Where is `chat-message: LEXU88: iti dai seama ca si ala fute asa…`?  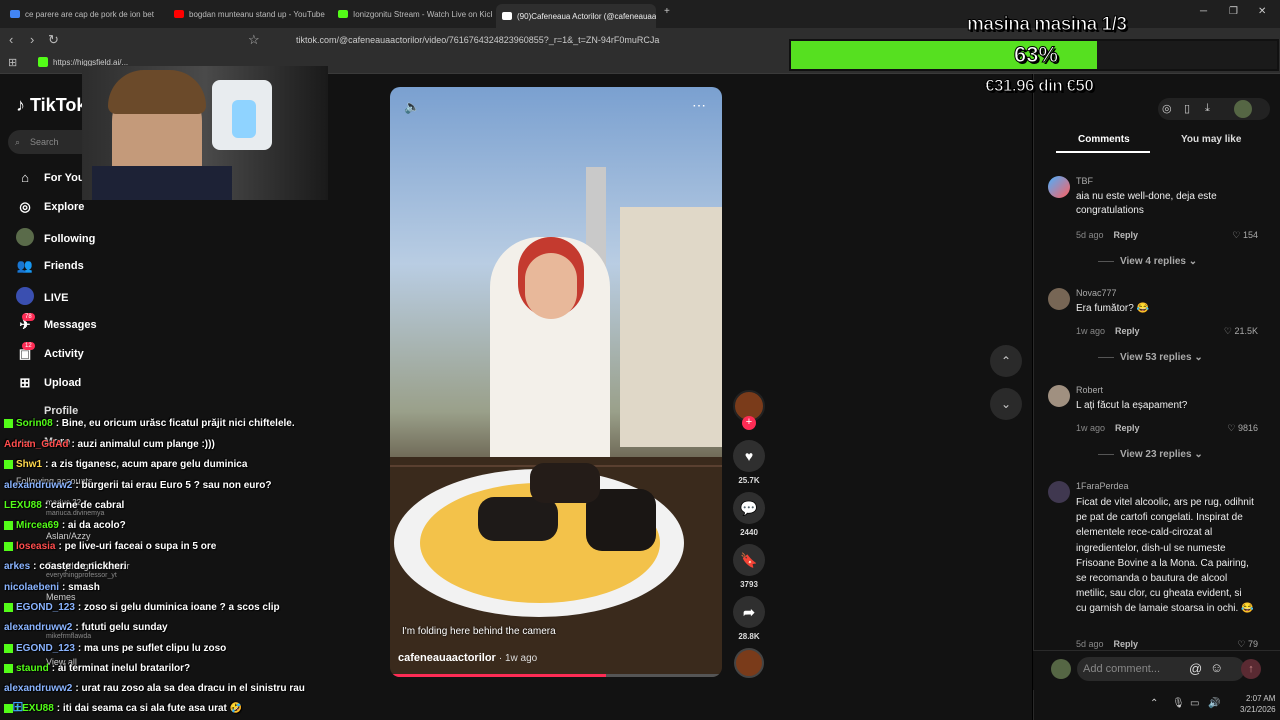
chat-message: LEXU88: iti dai seama ca si ala fute asa… is located at coordinates (123, 708).